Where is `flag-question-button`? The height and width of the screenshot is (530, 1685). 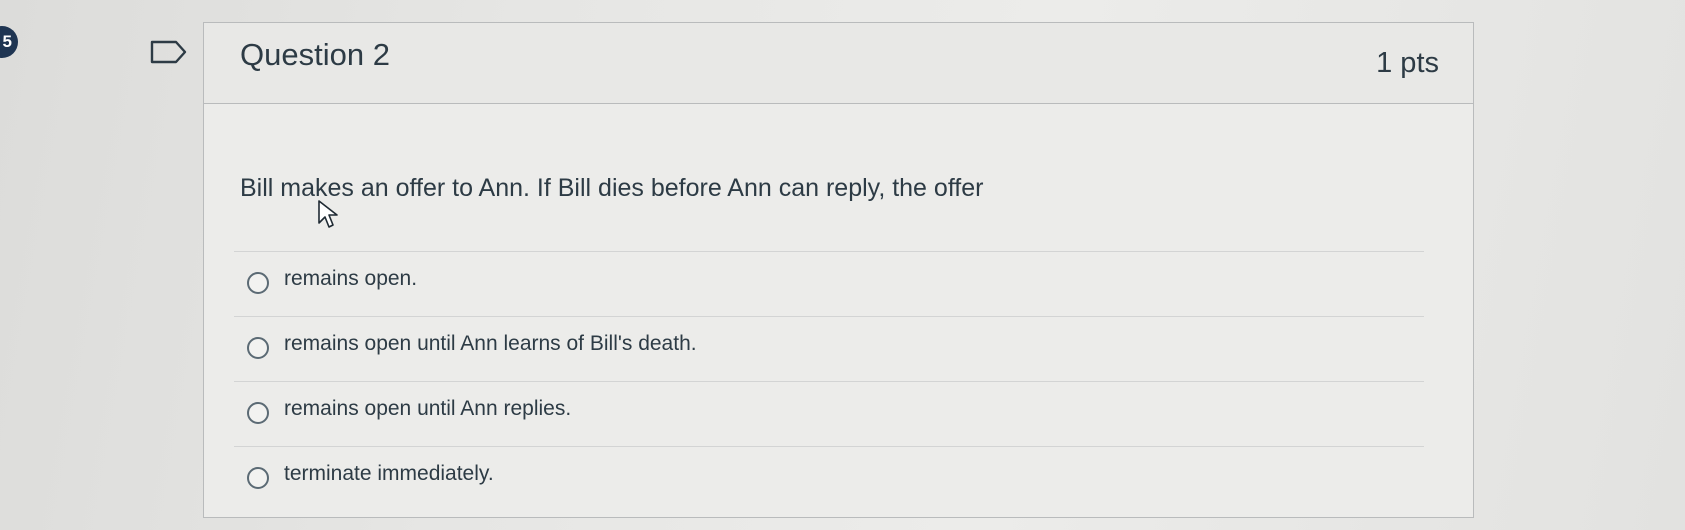
flag-question-button is located at coordinates (169, 54).